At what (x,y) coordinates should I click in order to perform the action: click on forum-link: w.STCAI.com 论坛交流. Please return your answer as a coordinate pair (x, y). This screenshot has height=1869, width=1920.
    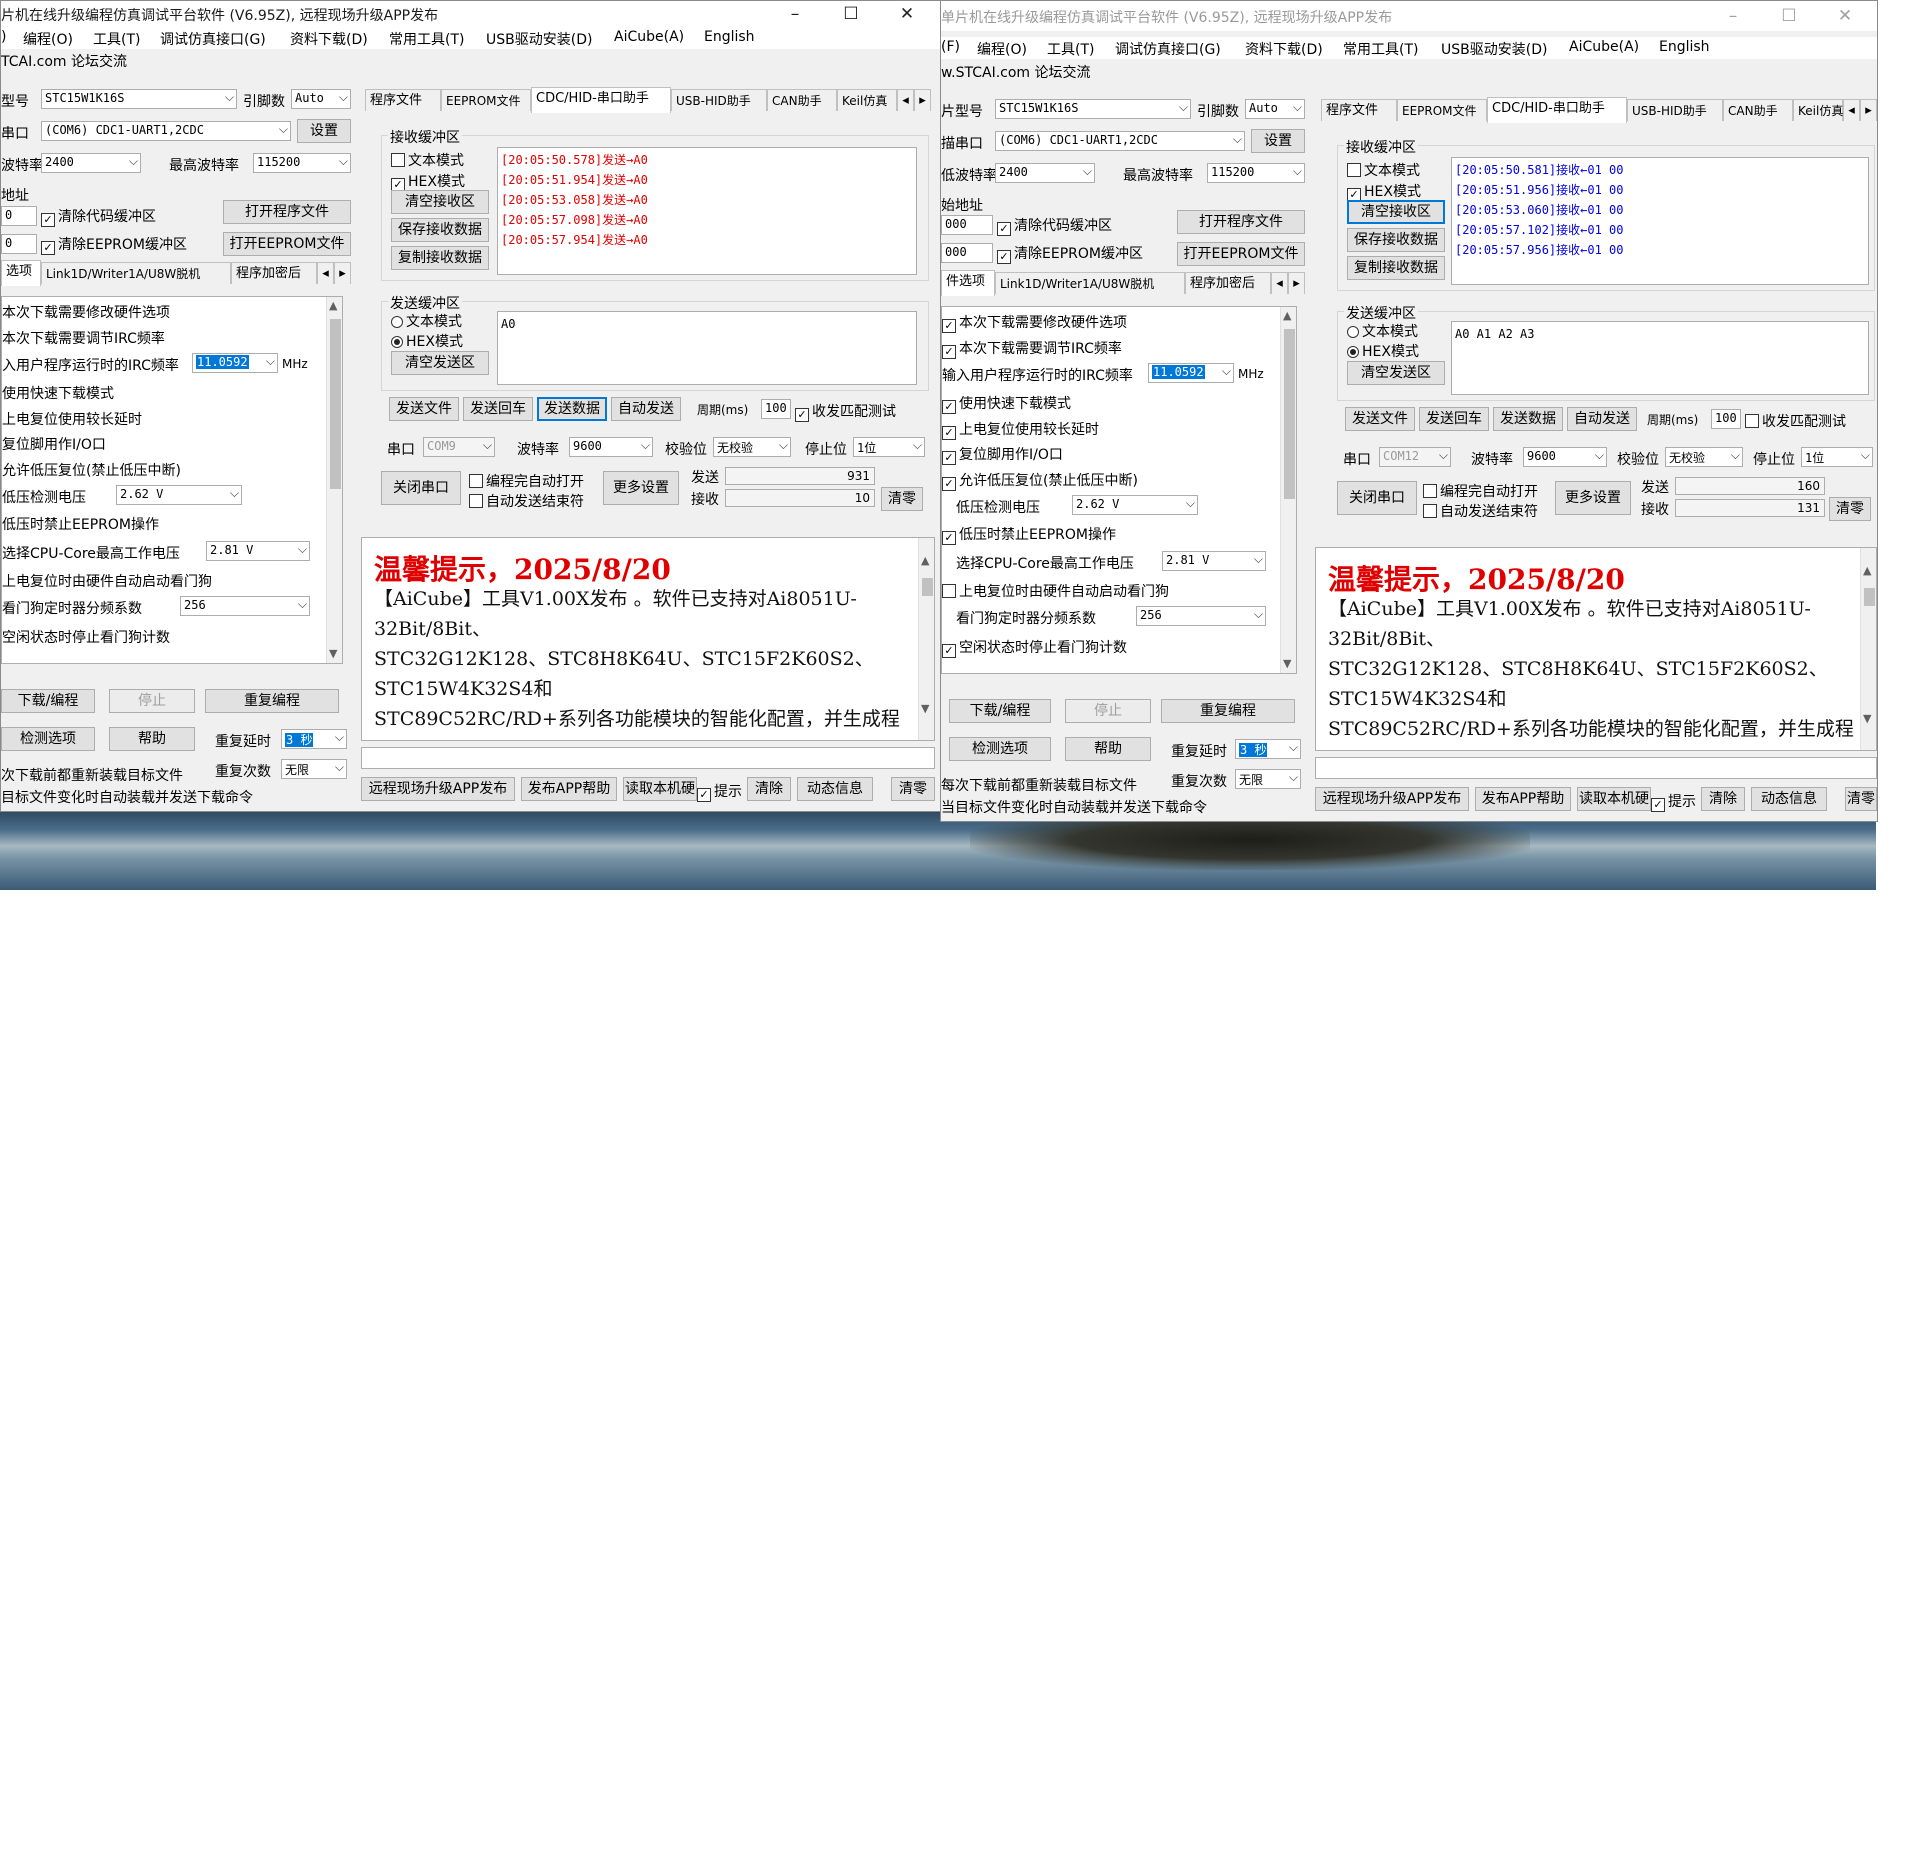
    Looking at the image, I should click on (1016, 72).